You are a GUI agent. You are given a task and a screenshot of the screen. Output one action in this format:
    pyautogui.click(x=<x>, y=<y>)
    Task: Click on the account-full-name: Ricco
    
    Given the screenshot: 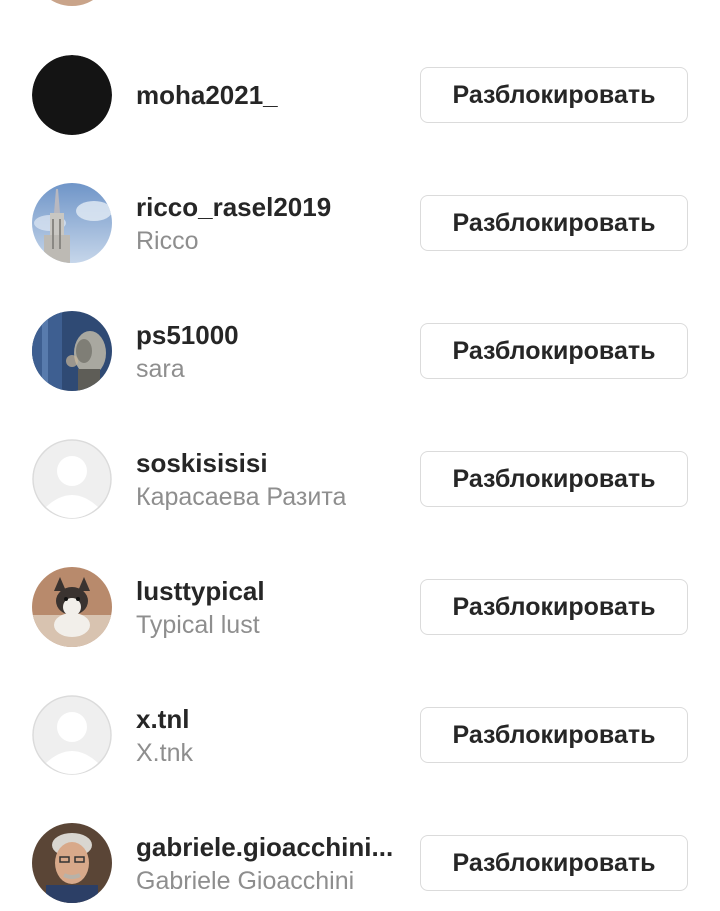 What is the action you would take?
    pyautogui.click(x=167, y=241)
    